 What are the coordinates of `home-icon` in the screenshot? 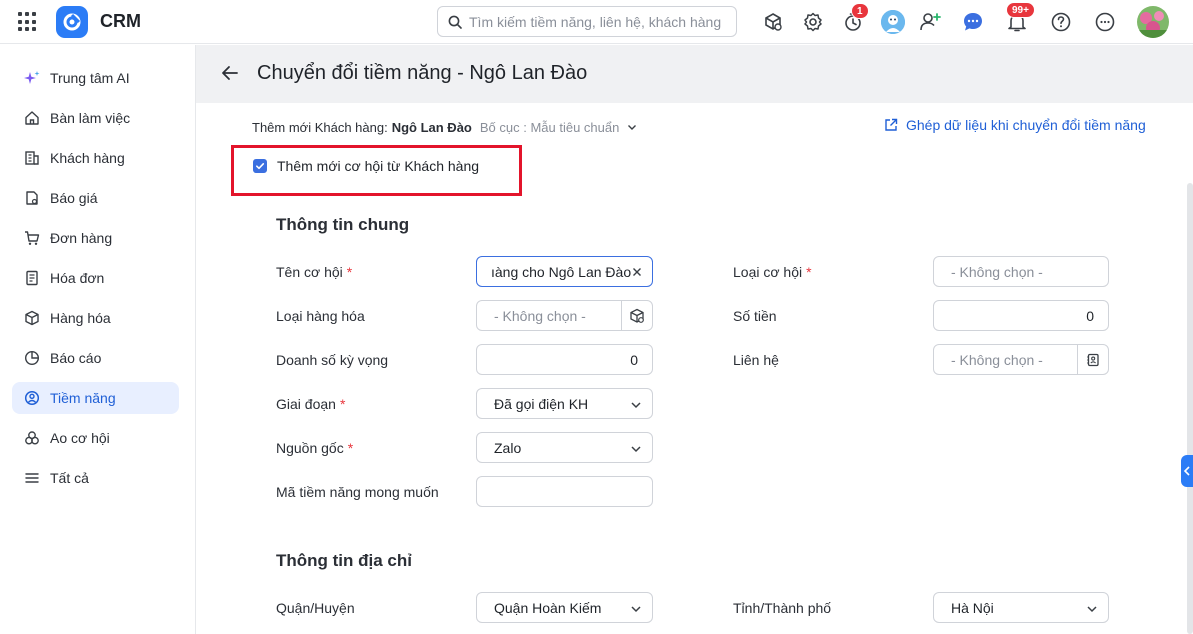 It's located at (32, 118).